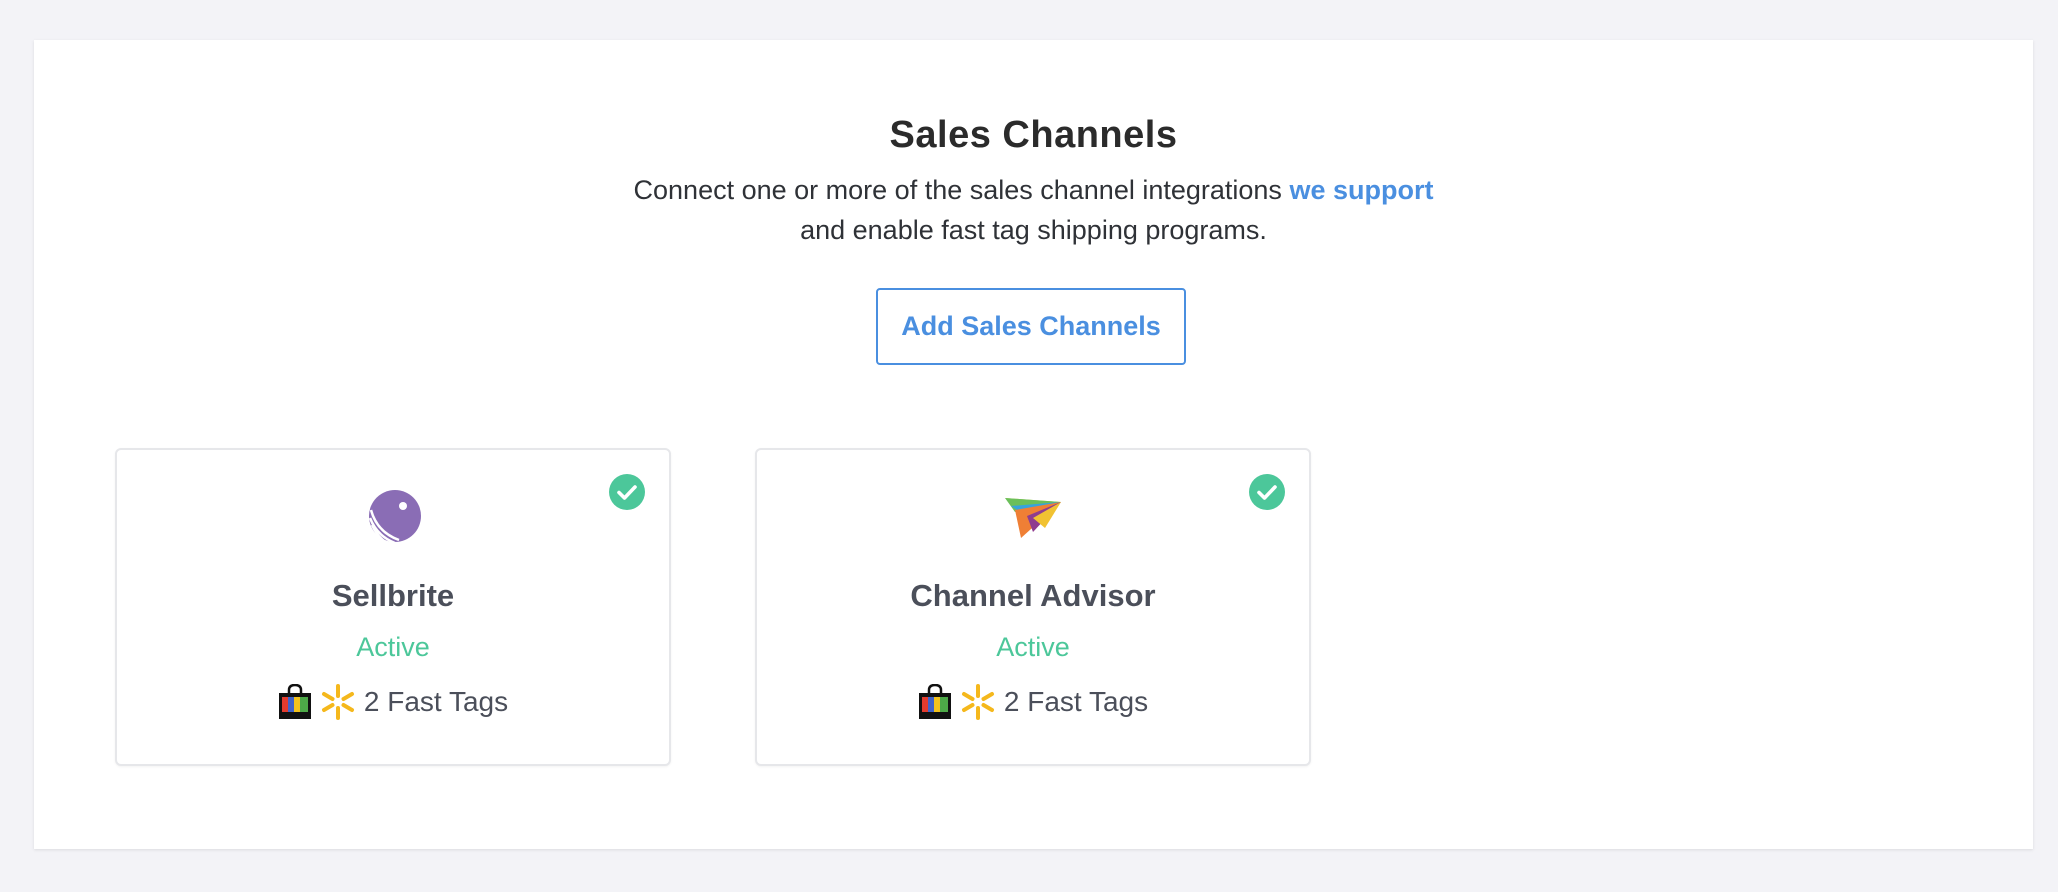  Describe the element at coordinates (1031, 326) in the screenshot. I see `add-sales-channels-button: Add Sales Channels` at that location.